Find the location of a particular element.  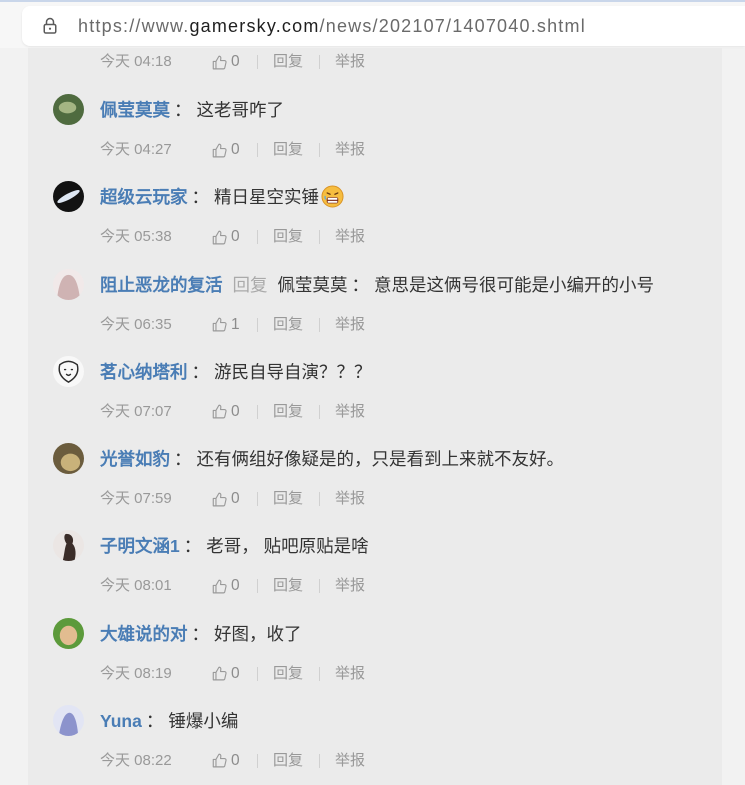

username-link: 佩莹莫莫 is located at coordinates (135, 110).